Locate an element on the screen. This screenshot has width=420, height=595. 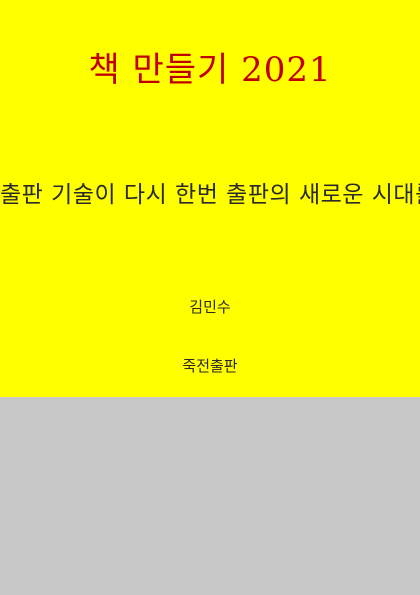
author-name: 김민수 is located at coordinates (210, 307).